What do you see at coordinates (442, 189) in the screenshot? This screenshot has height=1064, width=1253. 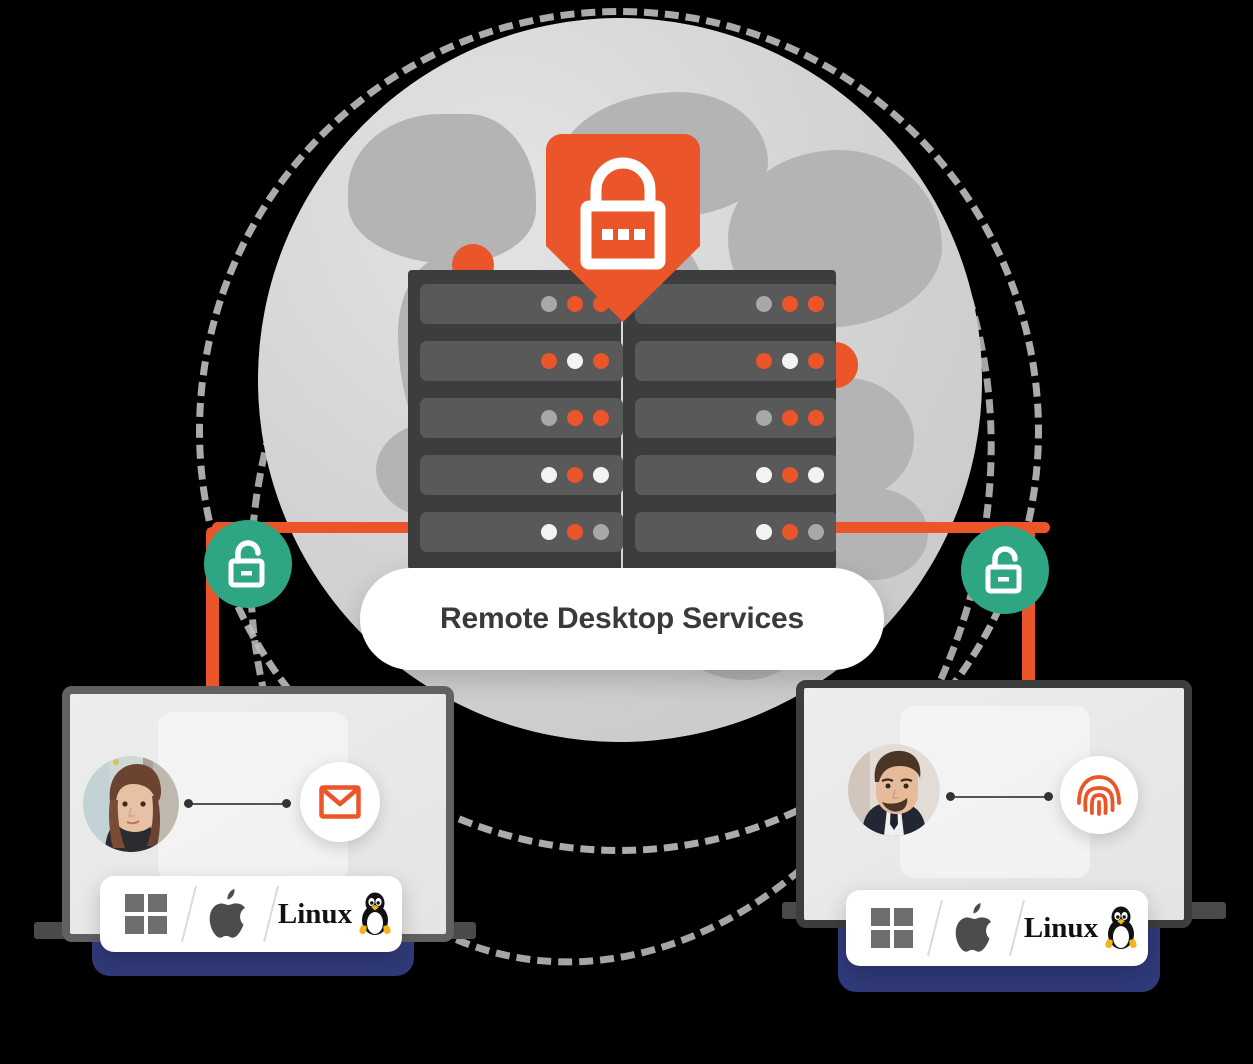 I see `continent-shape` at bounding box center [442, 189].